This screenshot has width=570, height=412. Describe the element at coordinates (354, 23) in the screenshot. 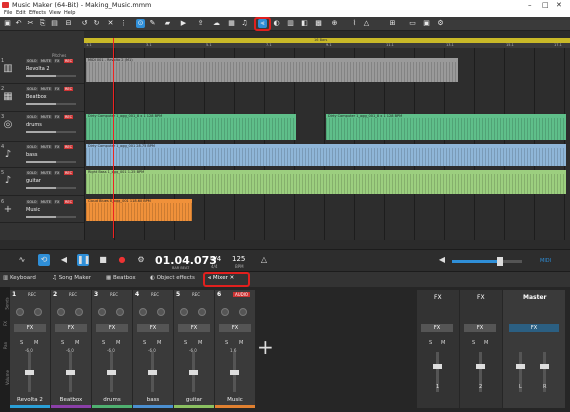

I see `snap-icon: ⌇` at that location.